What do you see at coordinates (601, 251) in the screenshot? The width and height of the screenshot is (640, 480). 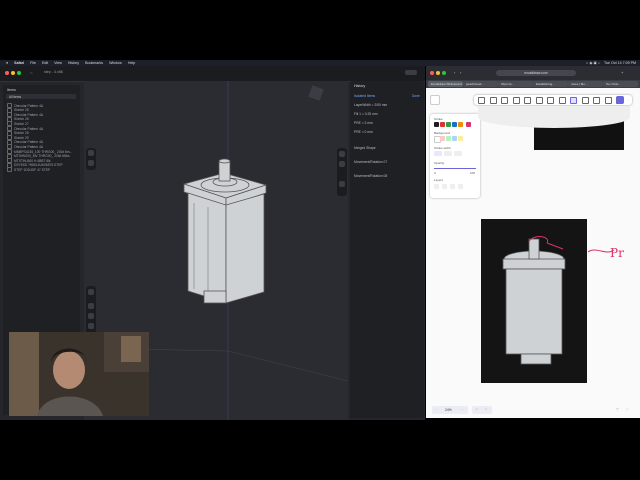 I see `annotation-arrow` at bounding box center [601, 251].